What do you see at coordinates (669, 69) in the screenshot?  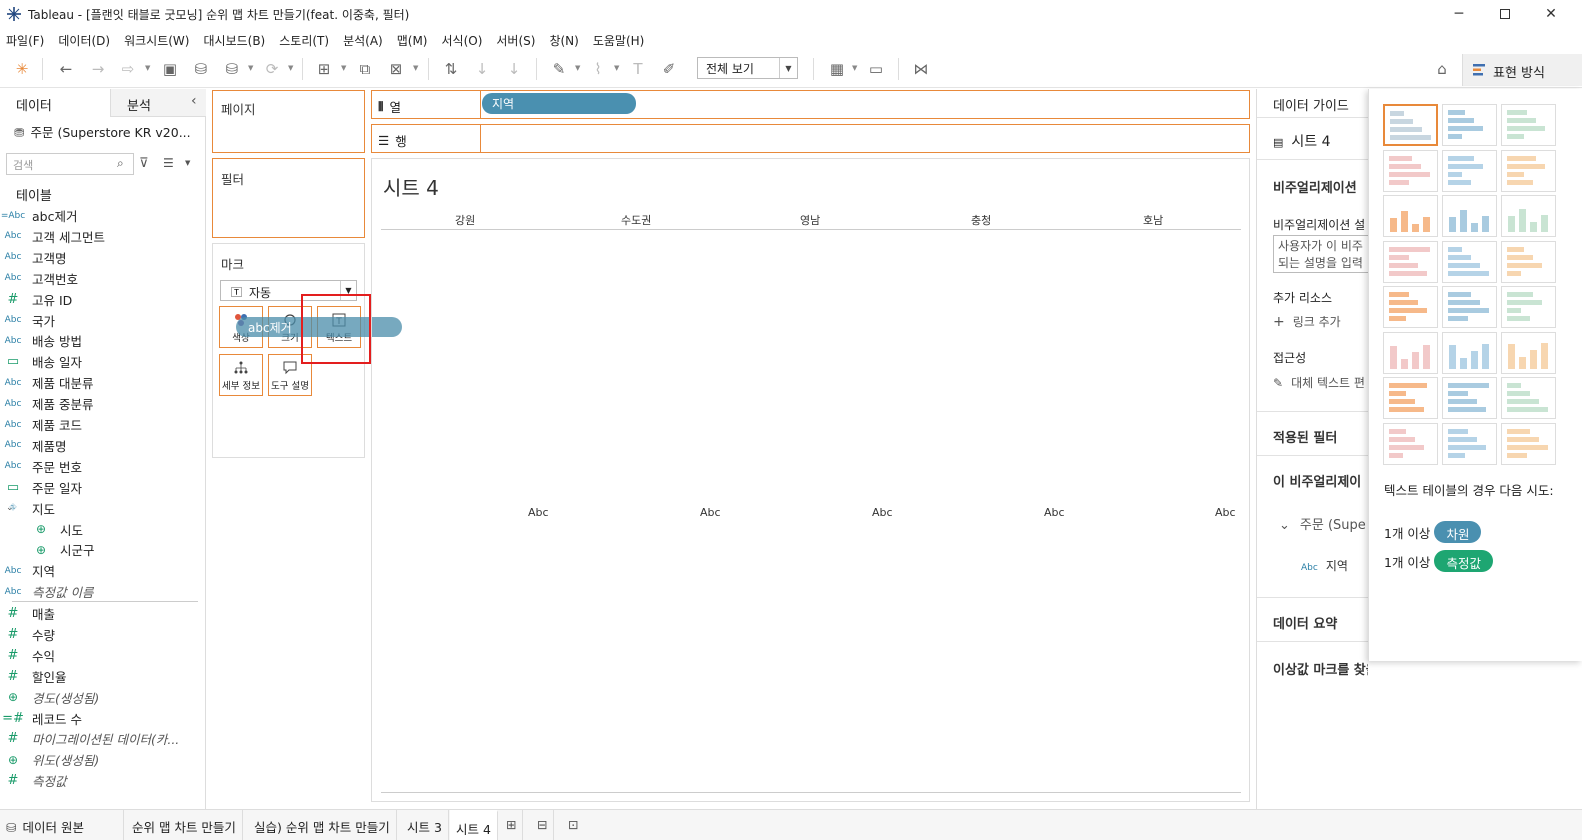 I see `fix-axes-icon: ✐` at bounding box center [669, 69].